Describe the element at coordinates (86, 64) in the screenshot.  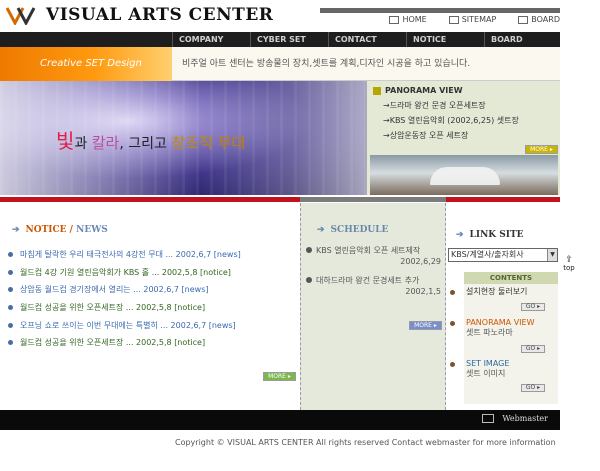
I see `creative-set-design-label: Creative SET Design` at that location.